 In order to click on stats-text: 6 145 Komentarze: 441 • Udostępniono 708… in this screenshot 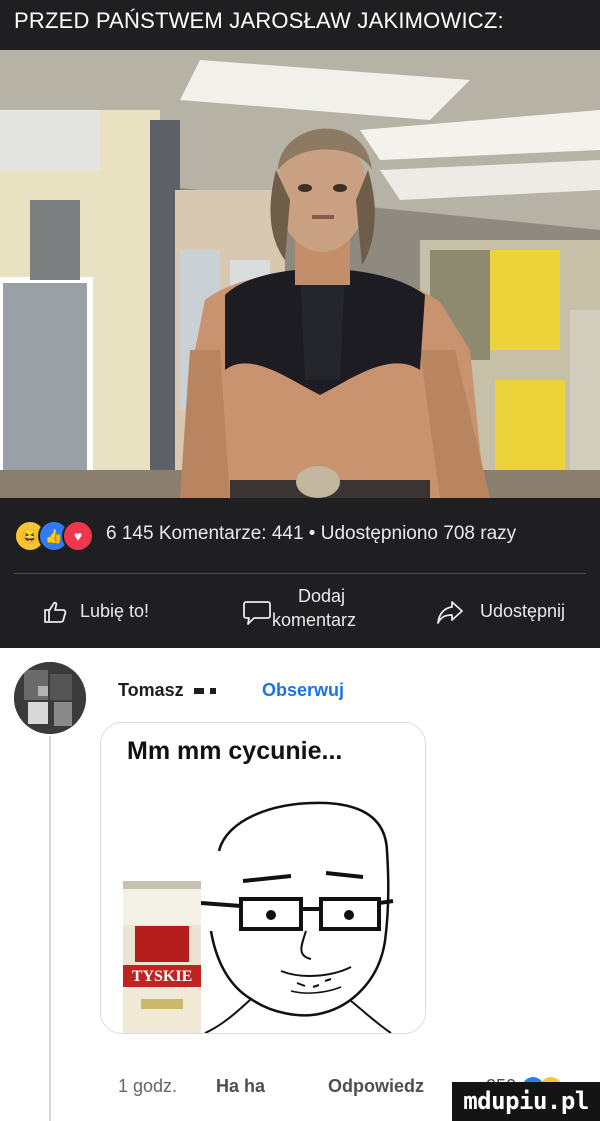, I will do `click(311, 534)`.